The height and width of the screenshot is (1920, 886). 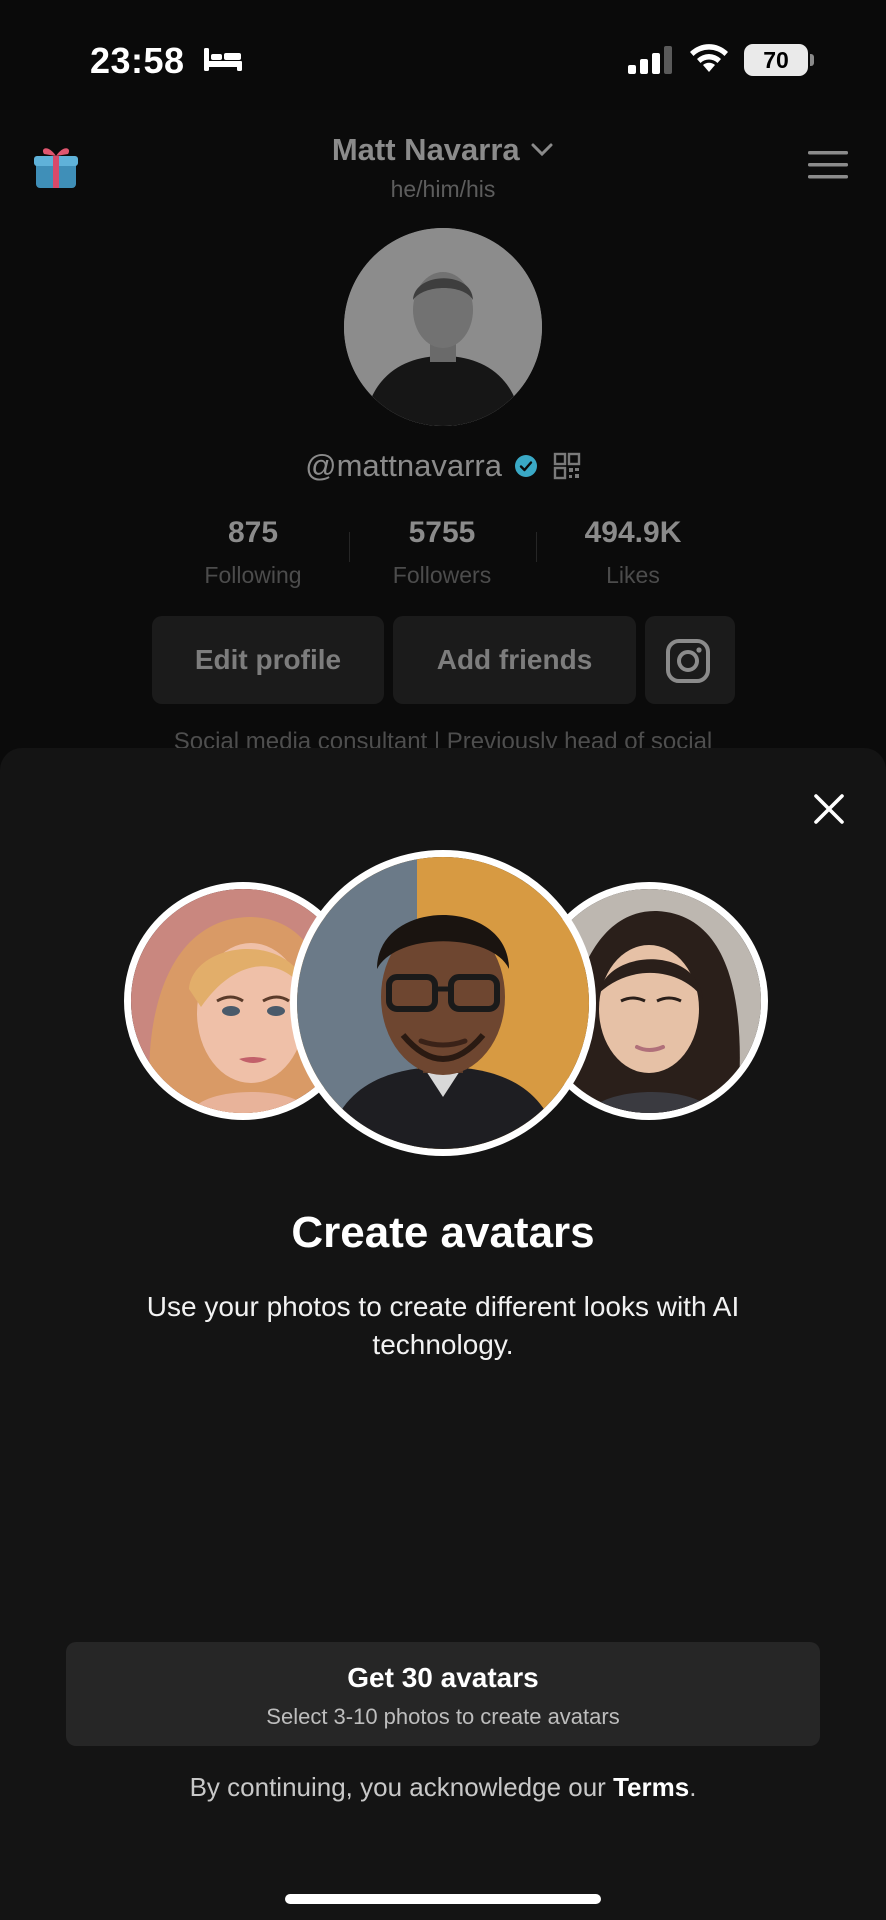 I want to click on bed-icon, so click(x=223, y=59).